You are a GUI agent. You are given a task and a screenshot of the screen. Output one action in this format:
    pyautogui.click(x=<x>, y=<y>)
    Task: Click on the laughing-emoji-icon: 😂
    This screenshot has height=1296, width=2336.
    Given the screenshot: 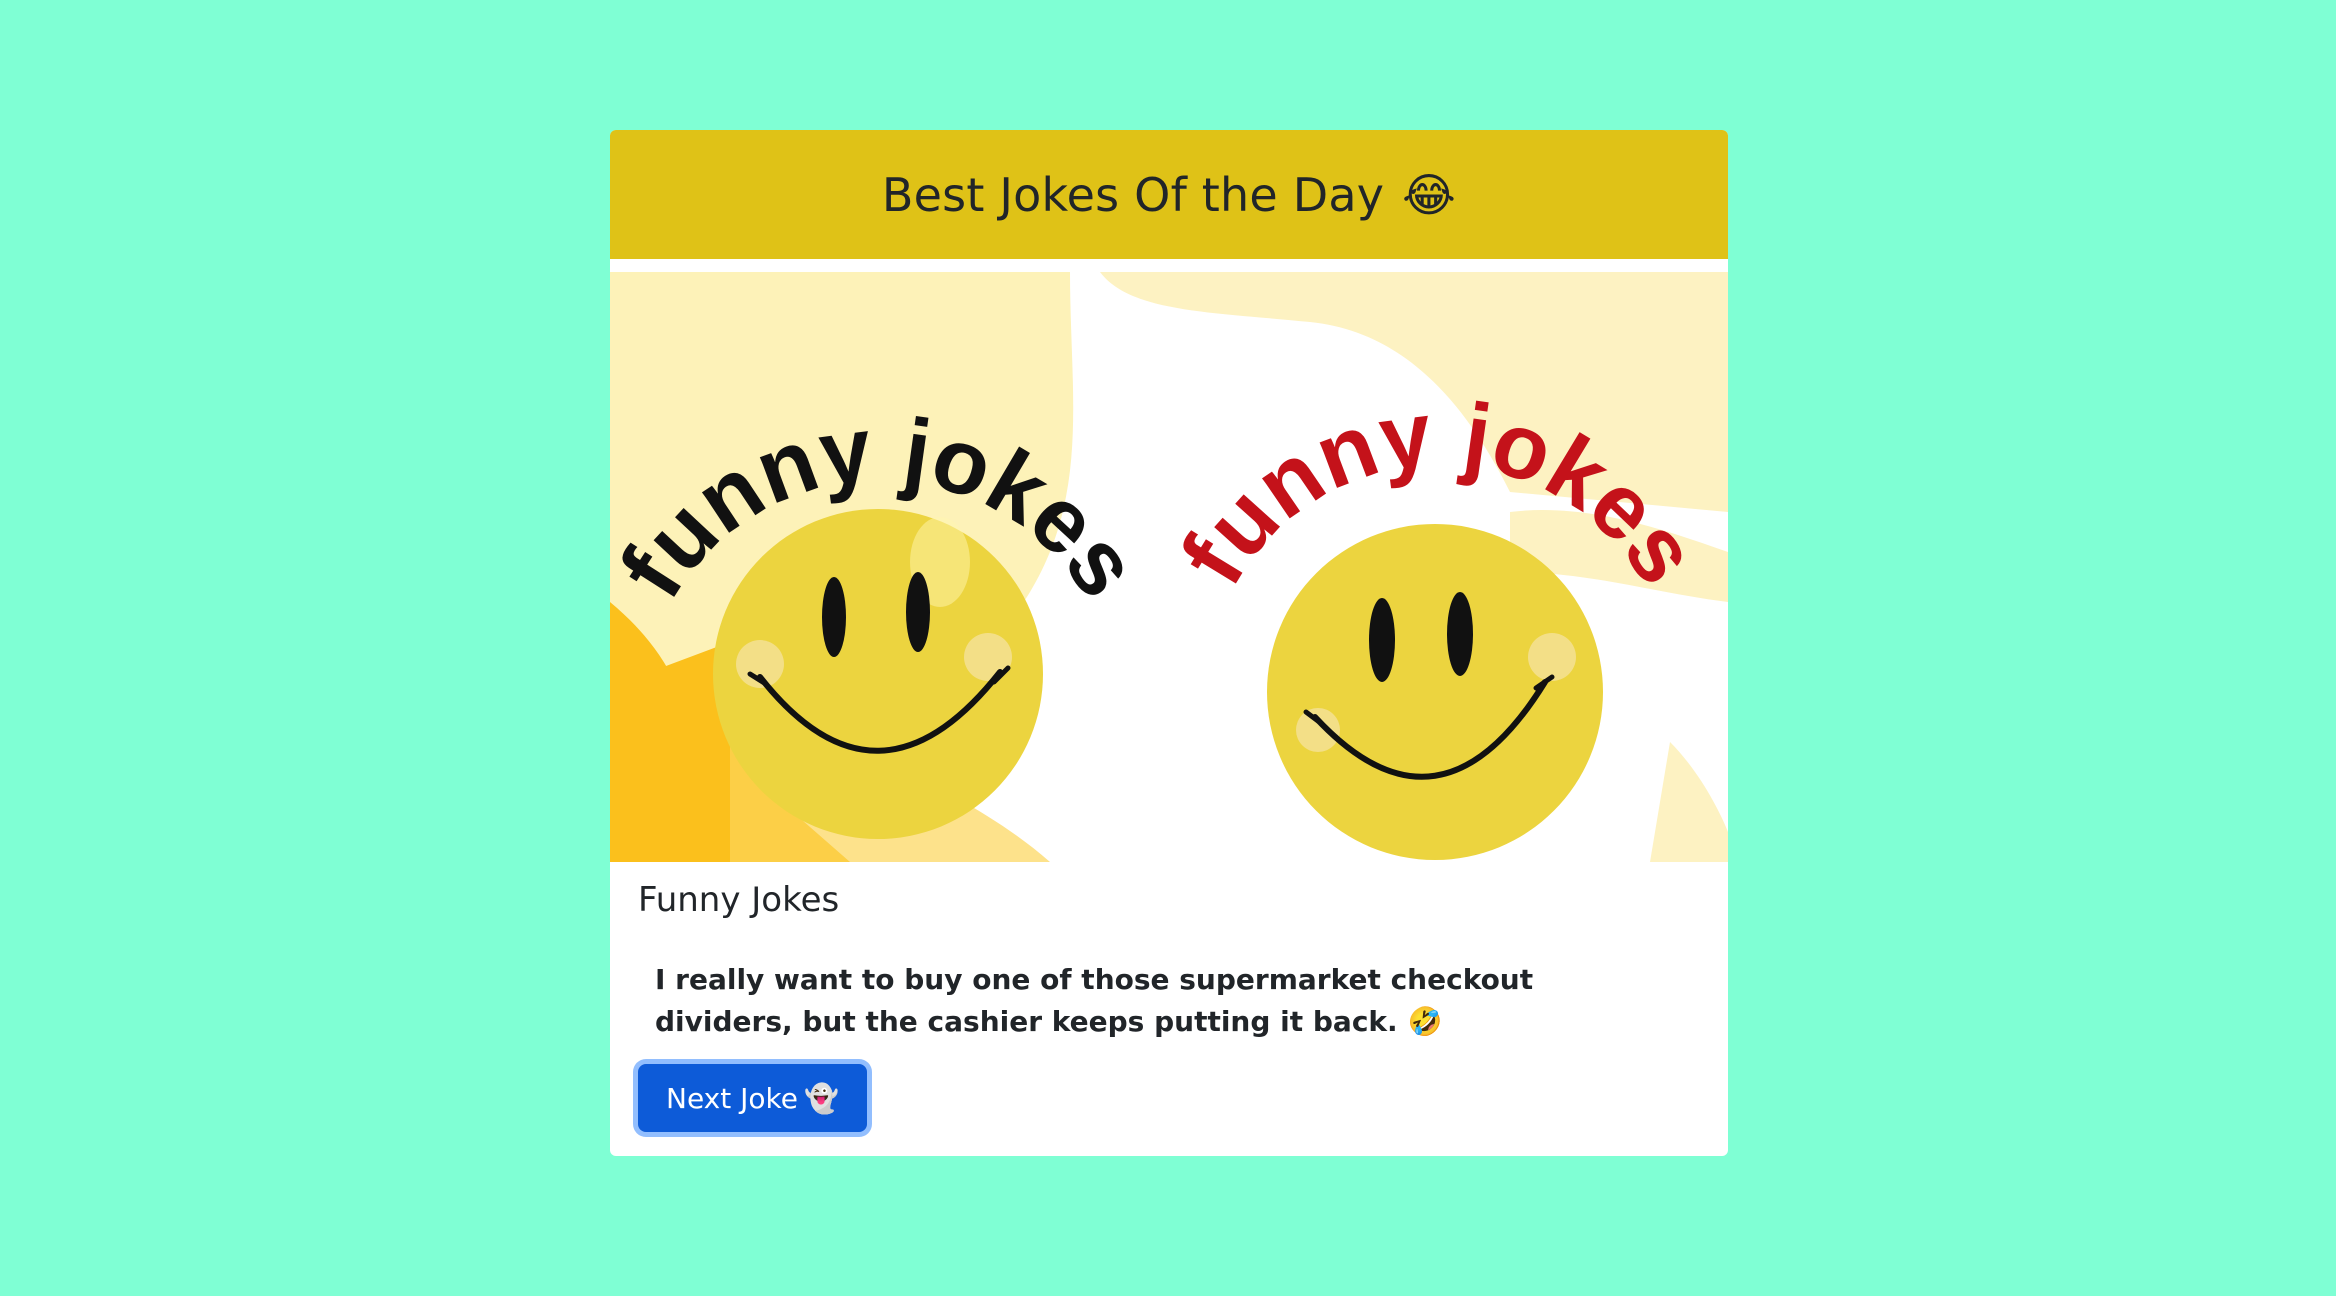 What is the action you would take?
    pyautogui.click(x=1429, y=194)
    